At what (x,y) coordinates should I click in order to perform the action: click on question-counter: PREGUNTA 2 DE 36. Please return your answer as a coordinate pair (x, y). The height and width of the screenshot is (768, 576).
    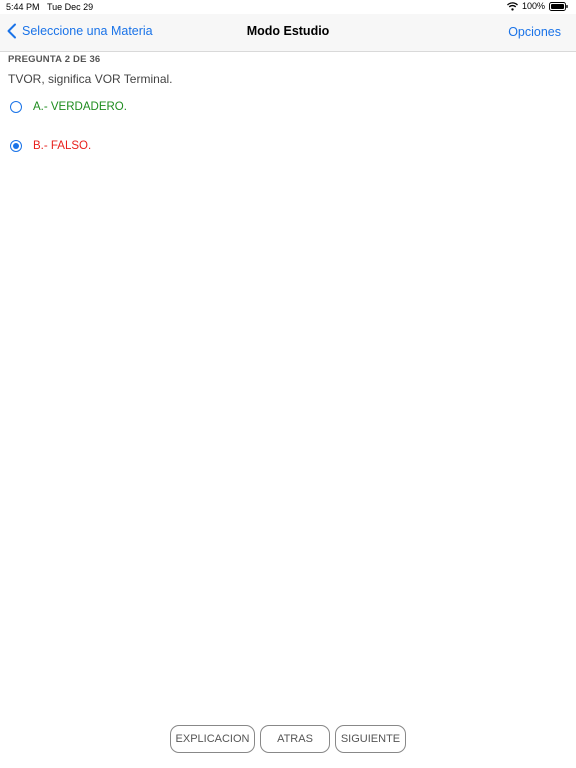
    Looking at the image, I should click on (54, 59).